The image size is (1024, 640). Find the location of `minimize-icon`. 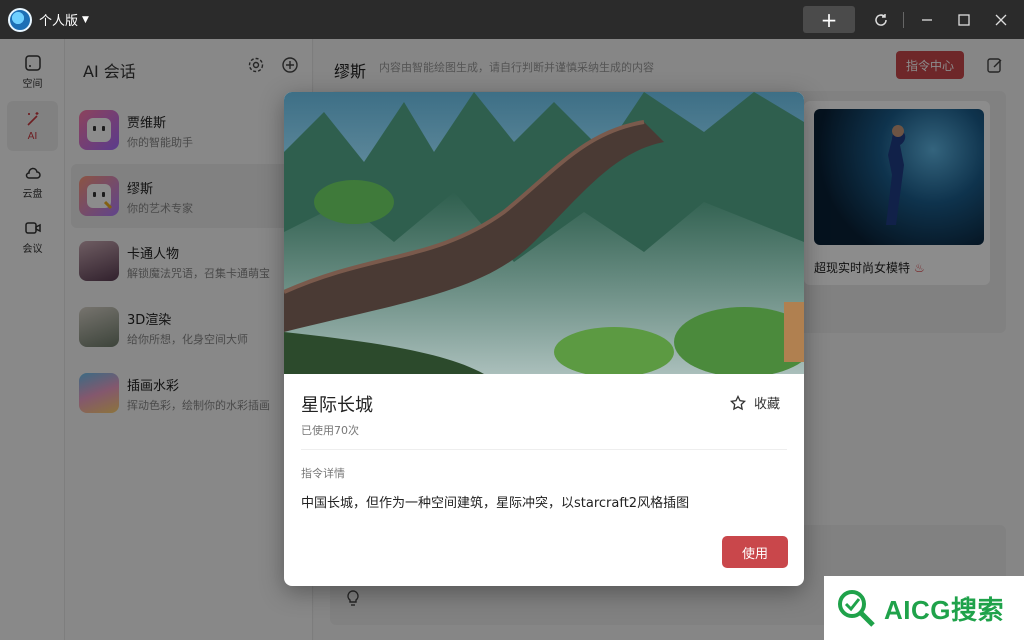

minimize-icon is located at coordinates (927, 20).